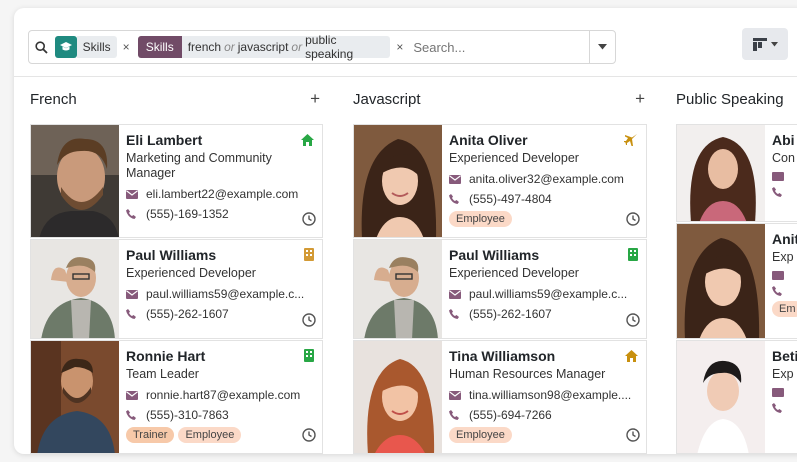  Describe the element at coordinates (784, 356) in the screenshot. I see `employee-name: Beti` at that location.